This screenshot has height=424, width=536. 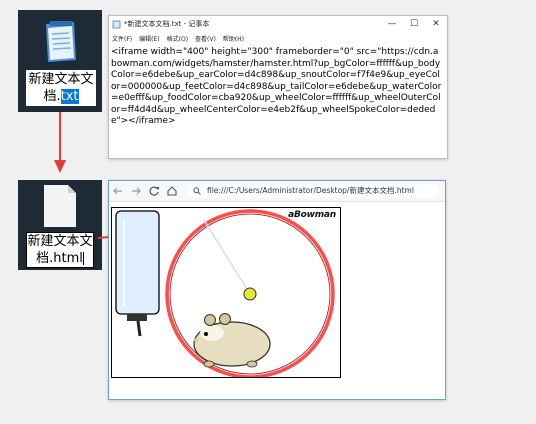 What do you see at coordinates (61, 88) in the screenshot?
I see `desktop-icon-label: 新建文本文 档.txt` at bounding box center [61, 88].